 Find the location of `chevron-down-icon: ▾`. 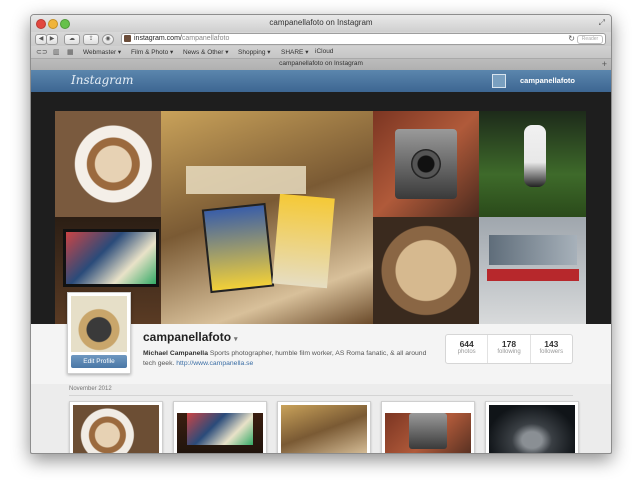

chevron-down-icon: ▾ is located at coordinates (236, 339).